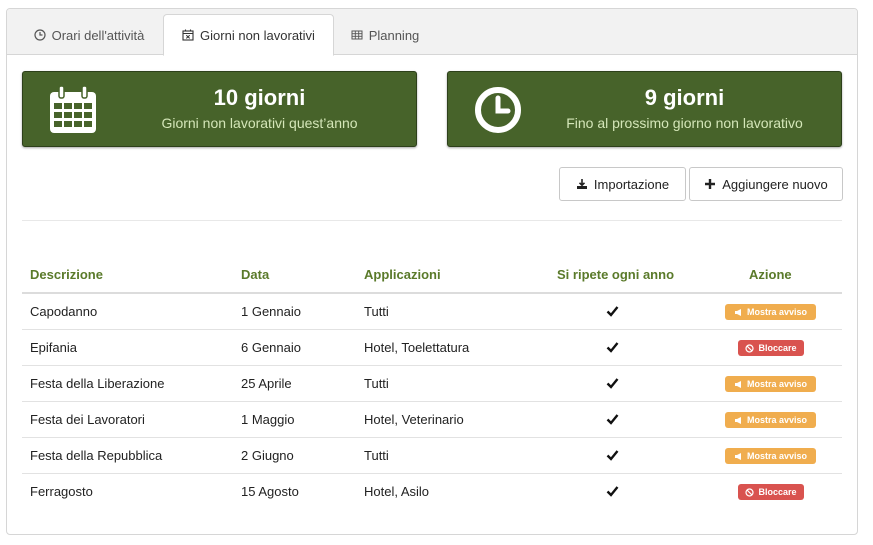  I want to click on tab-planning: Planning, so click(385, 35).